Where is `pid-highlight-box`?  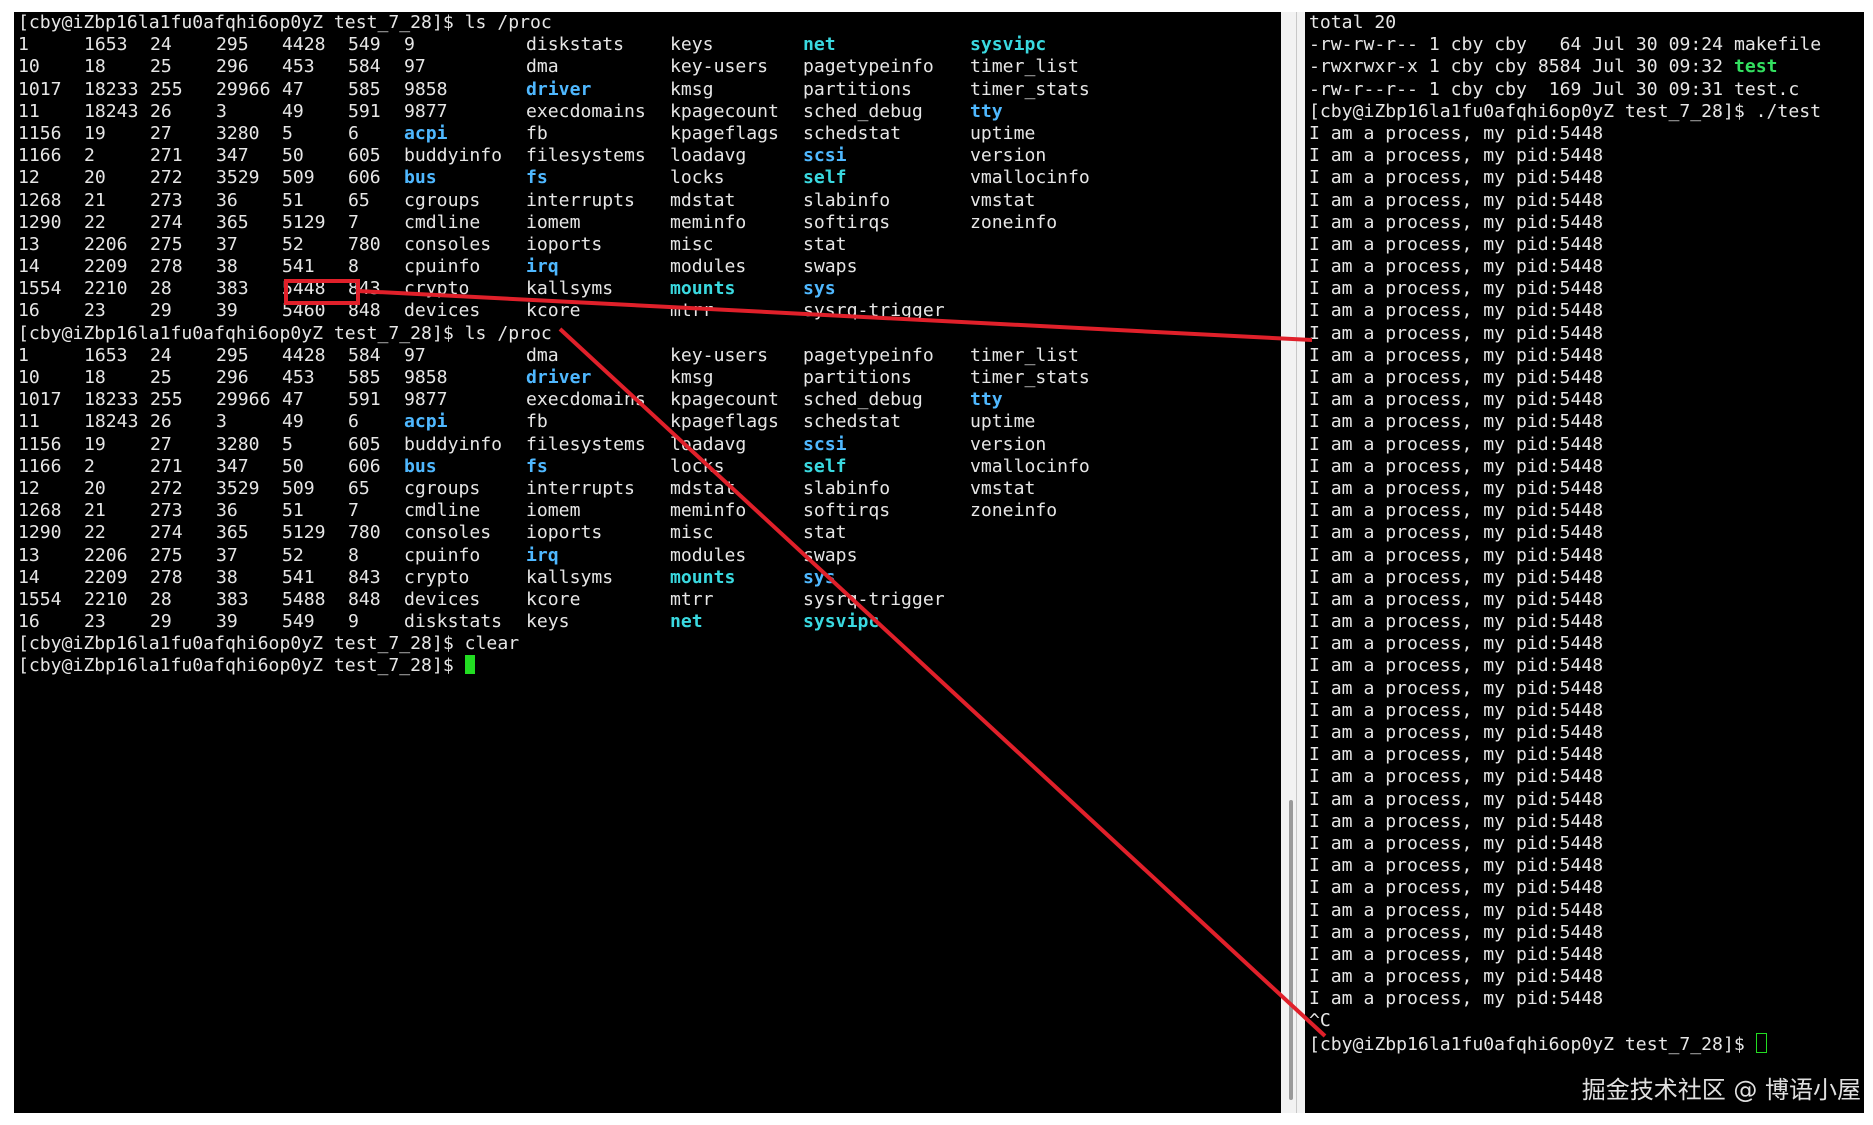
pid-highlight-box is located at coordinates (322, 292).